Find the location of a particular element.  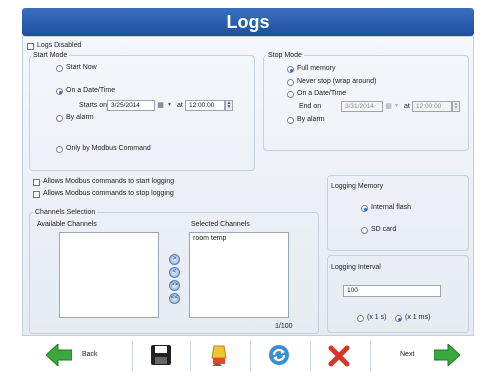

back-button: Back is located at coordinates (85, 356).